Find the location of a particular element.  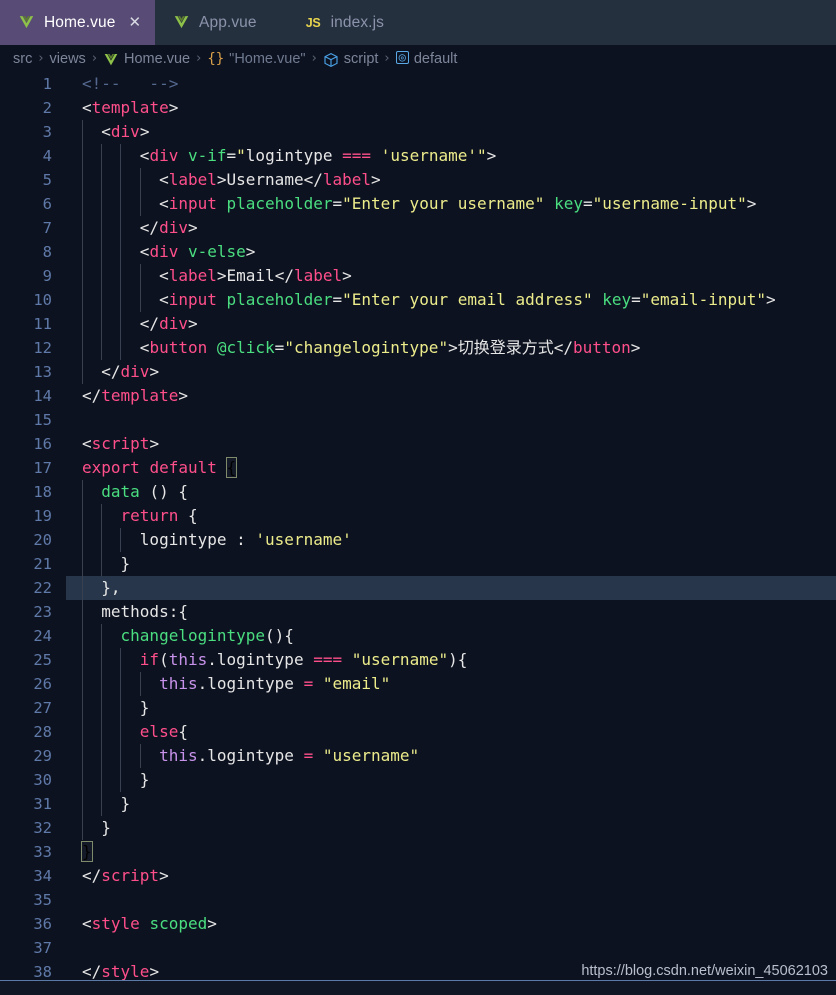

code-text: <div v-else> is located at coordinates (169, 252).